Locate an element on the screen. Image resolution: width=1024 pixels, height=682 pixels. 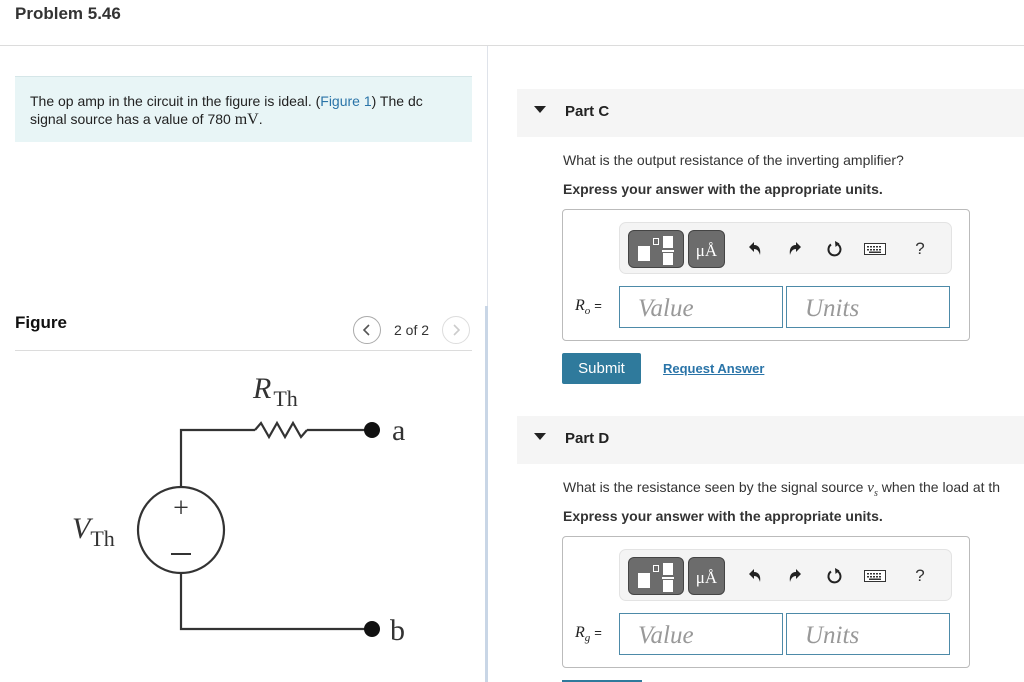
terminal-b-dot is located at coordinates (372, 629).